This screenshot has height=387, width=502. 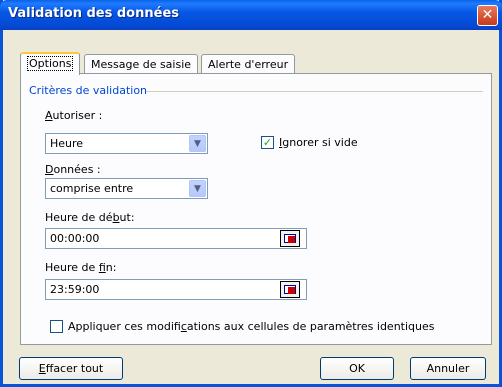 I want to click on tab-message-label: Message de saisie, so click(x=141, y=64).